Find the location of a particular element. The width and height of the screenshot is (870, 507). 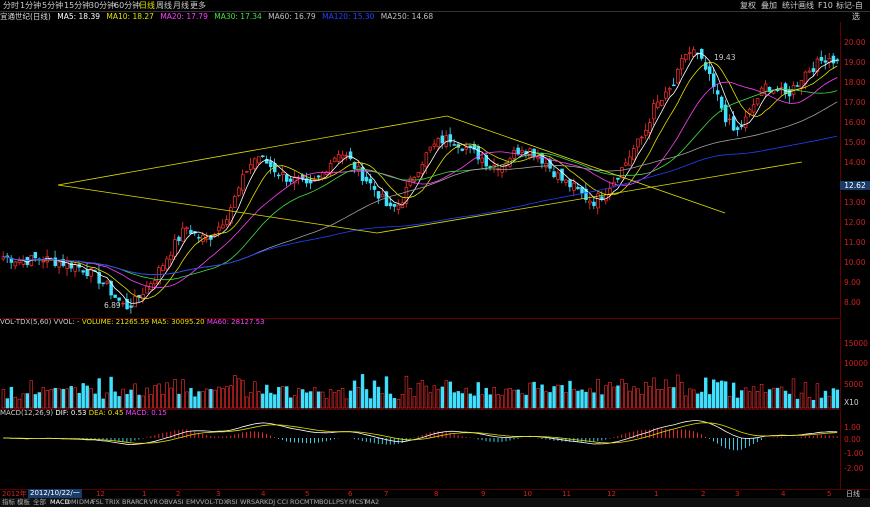

tab-asi: ASI is located at coordinates (178, 502).